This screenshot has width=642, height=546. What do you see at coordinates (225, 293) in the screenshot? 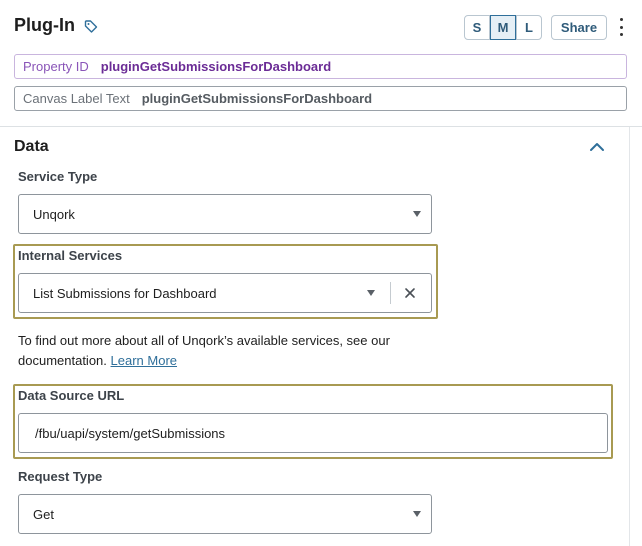
I see `internal-services-select: List Submissions for Dashboard` at bounding box center [225, 293].